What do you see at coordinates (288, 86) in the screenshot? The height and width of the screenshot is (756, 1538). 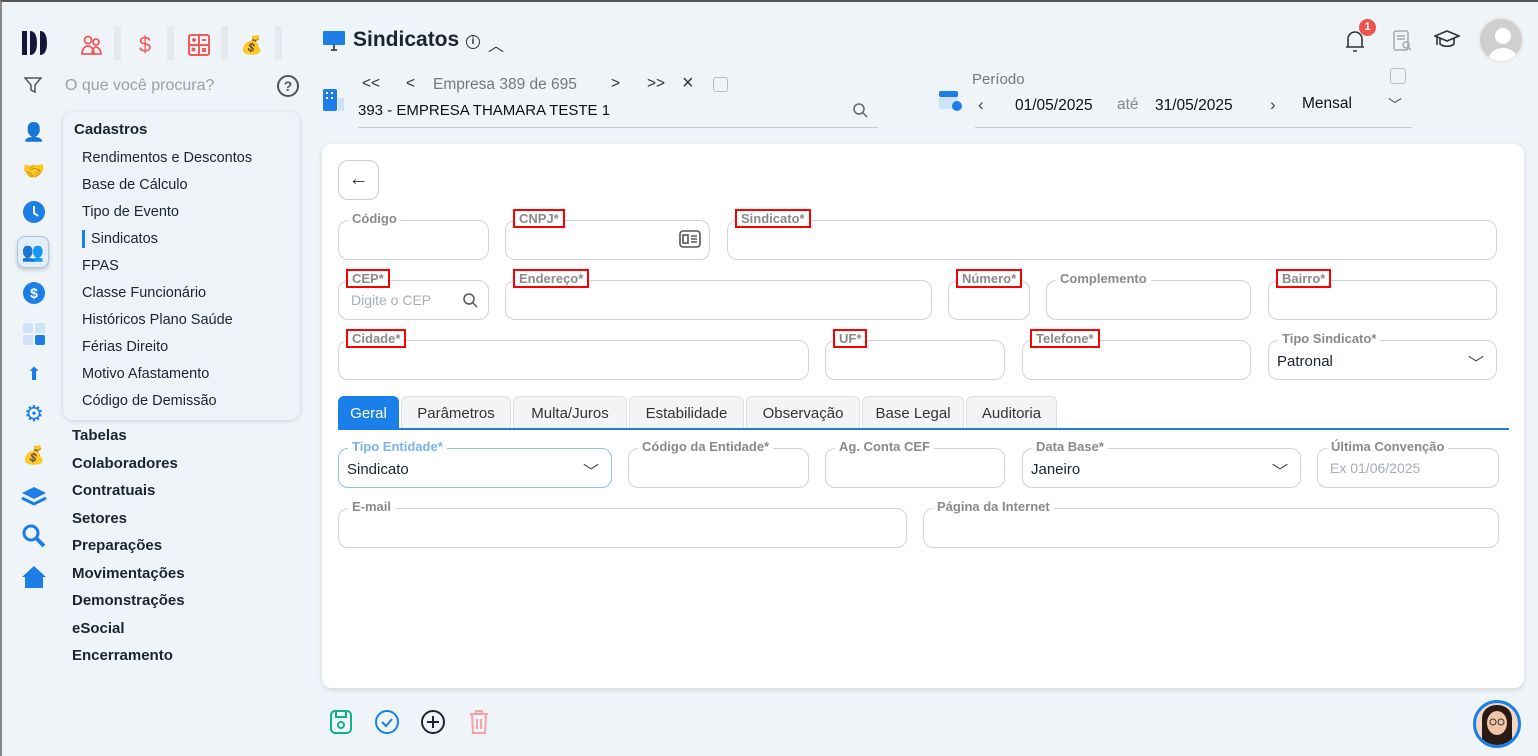 I see `help-icon: ?` at bounding box center [288, 86].